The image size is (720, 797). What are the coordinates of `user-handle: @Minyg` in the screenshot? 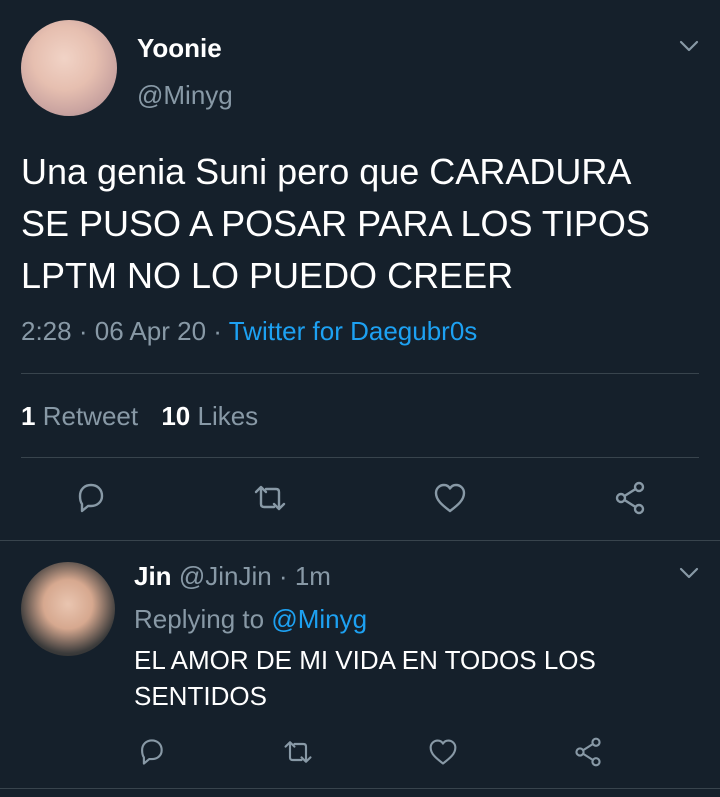 It's located at (185, 95).